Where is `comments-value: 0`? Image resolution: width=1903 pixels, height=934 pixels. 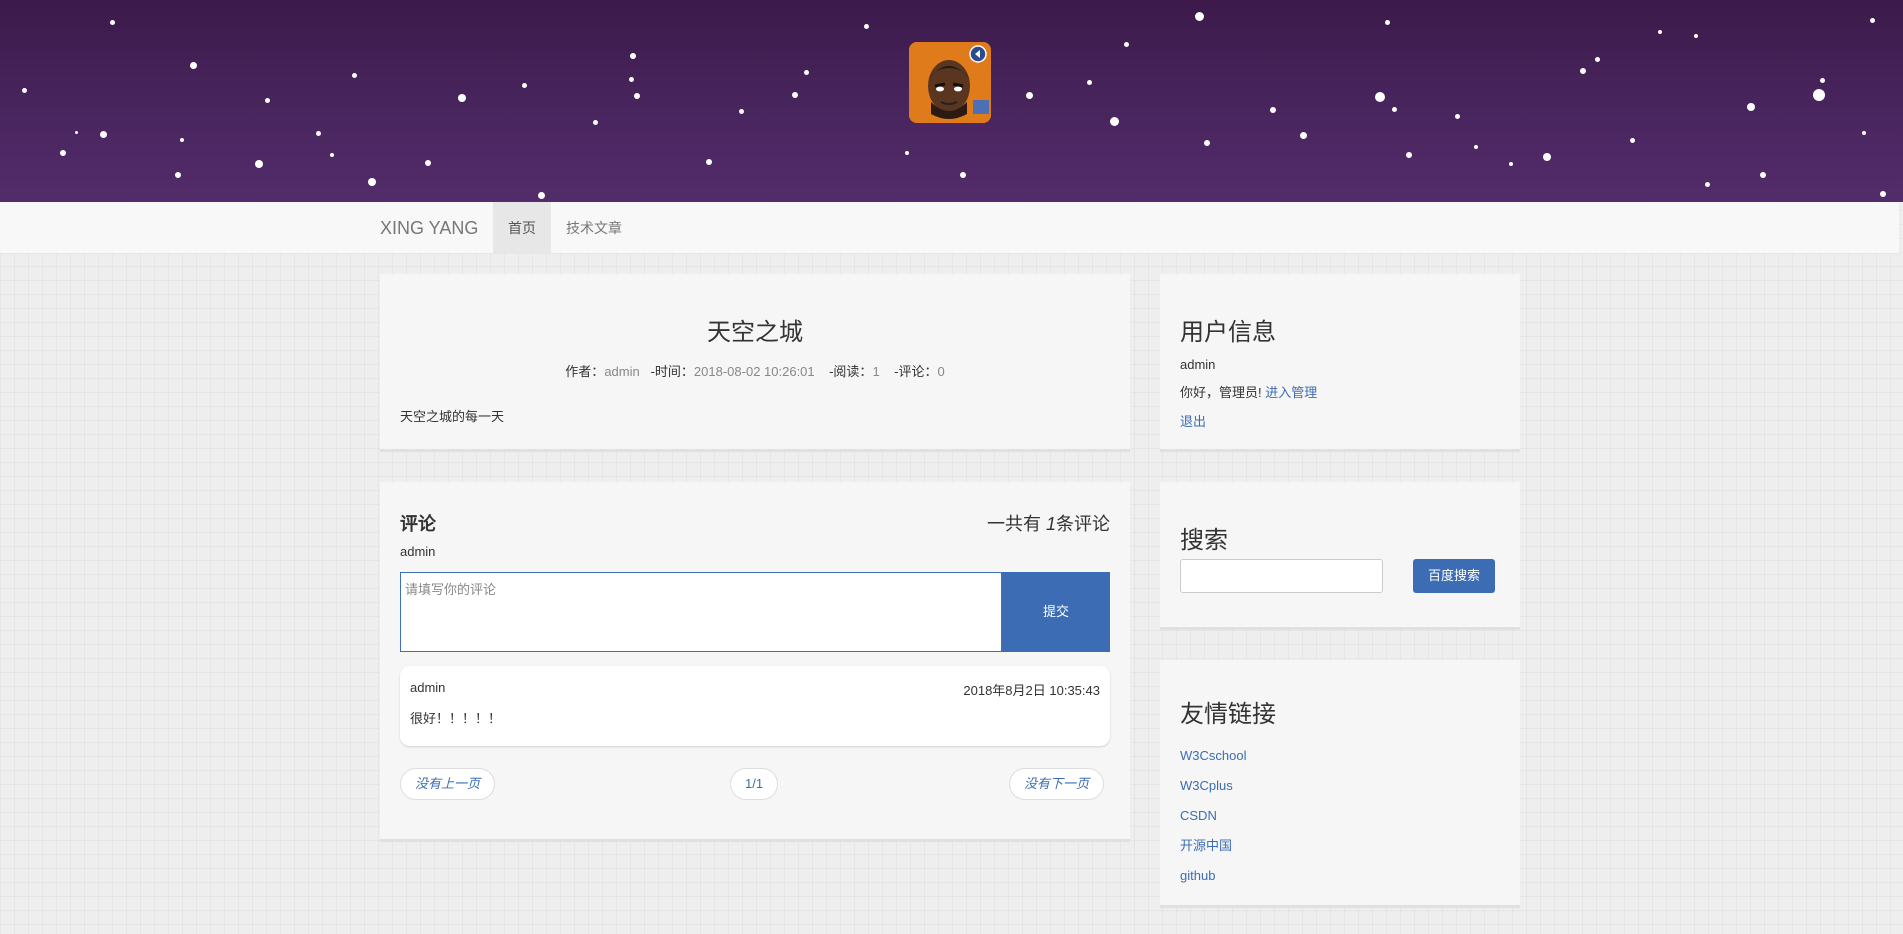 comments-value: 0 is located at coordinates (941, 371).